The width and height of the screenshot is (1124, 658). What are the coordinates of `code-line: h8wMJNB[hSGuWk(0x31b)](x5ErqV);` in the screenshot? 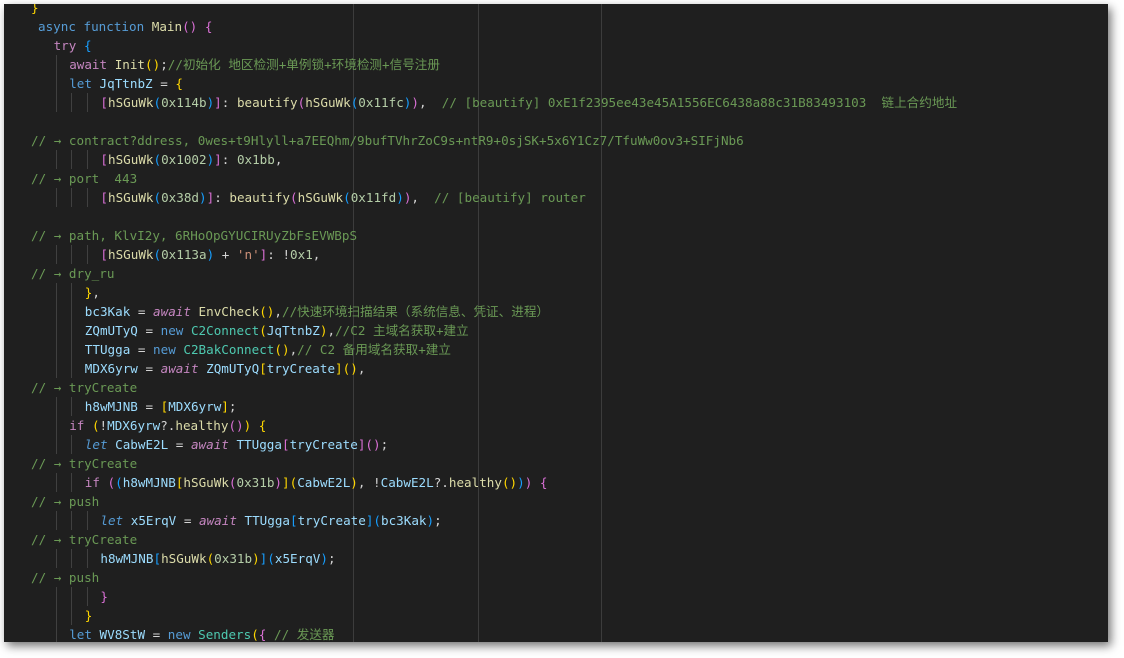 It's located at (556, 558).